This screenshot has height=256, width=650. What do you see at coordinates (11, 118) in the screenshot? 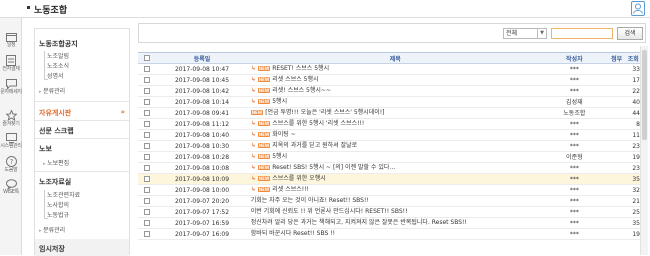
I see `rail-favorite: 즐겨찾기` at bounding box center [11, 118].